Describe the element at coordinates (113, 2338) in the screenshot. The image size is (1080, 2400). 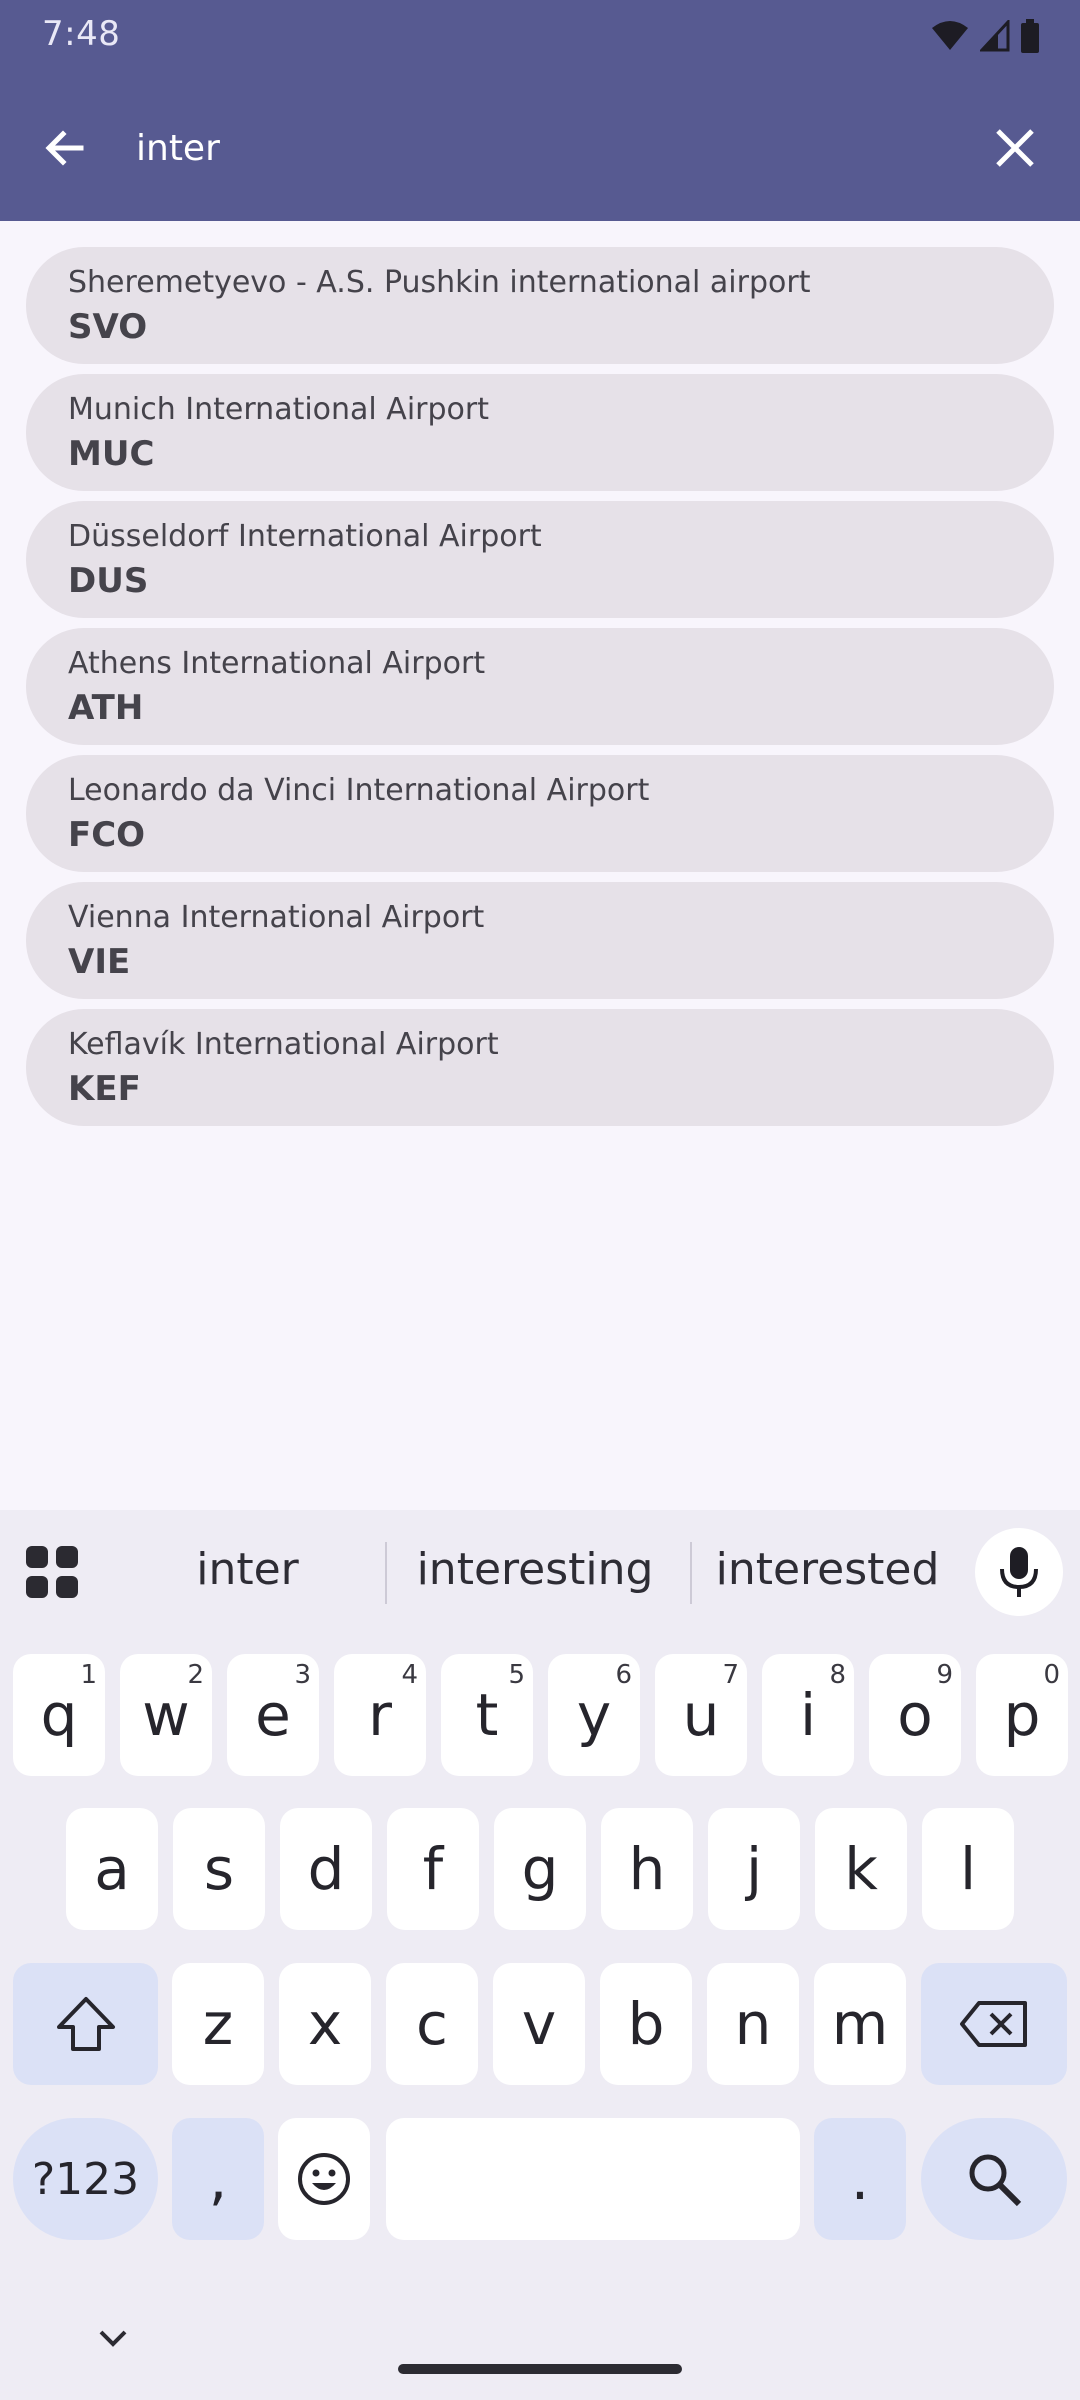
I see `hide-keyboard-chevron-icon` at that location.